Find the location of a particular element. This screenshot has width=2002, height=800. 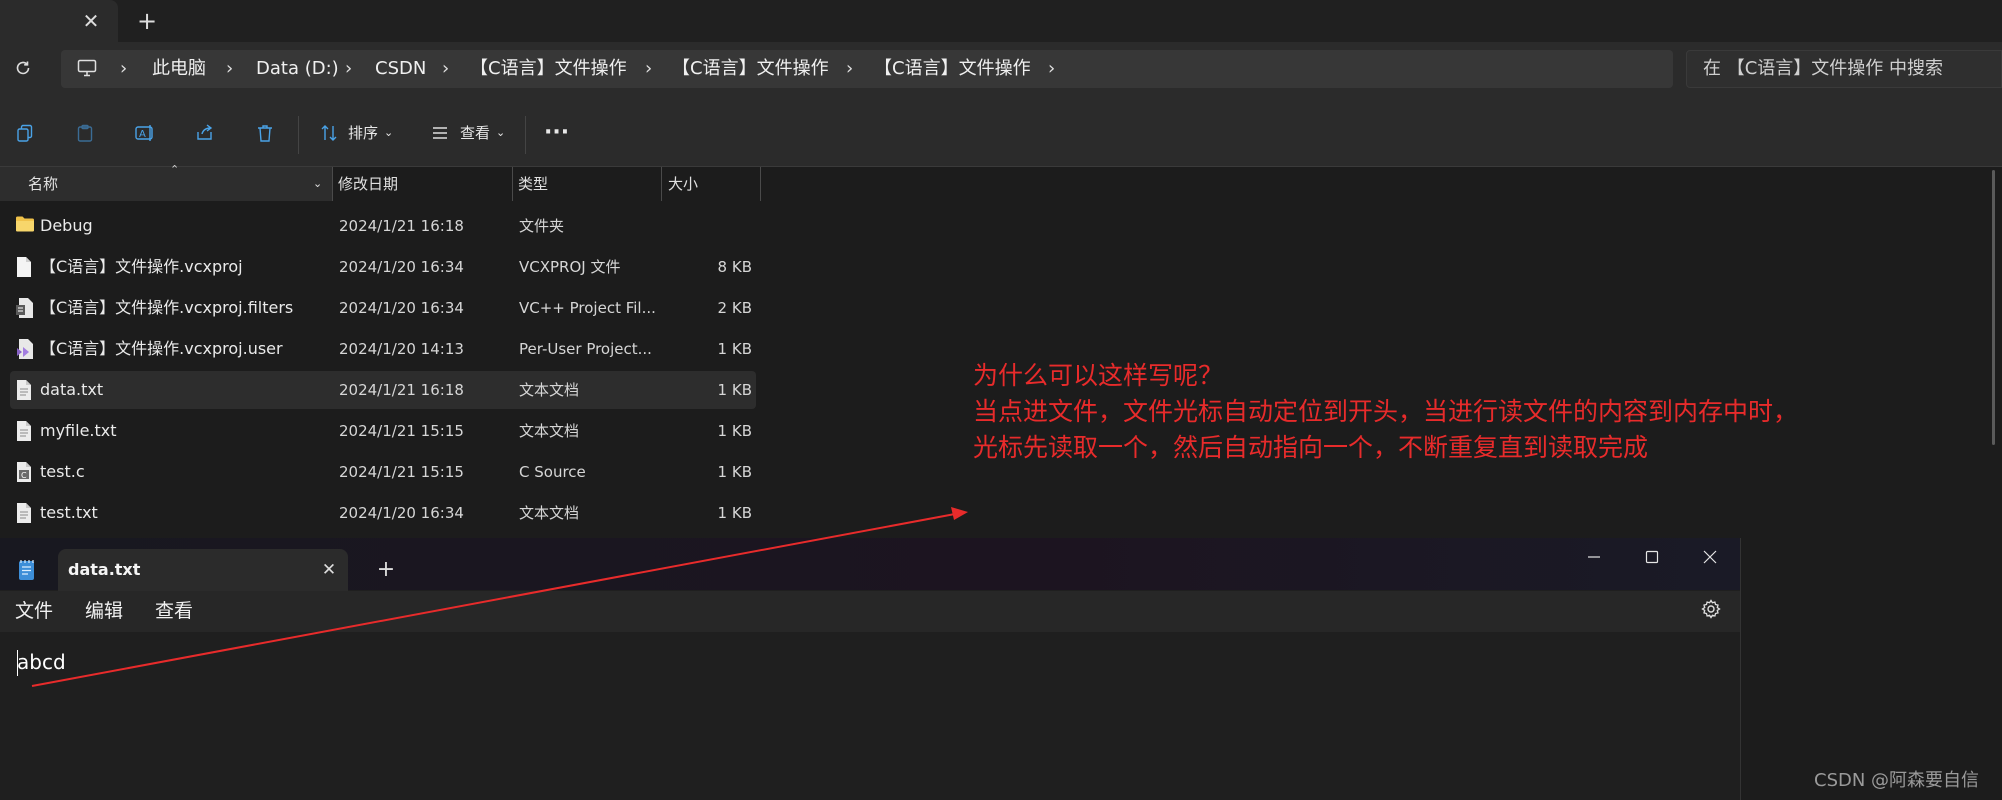

annotation-arrow is located at coordinates (499, 597).